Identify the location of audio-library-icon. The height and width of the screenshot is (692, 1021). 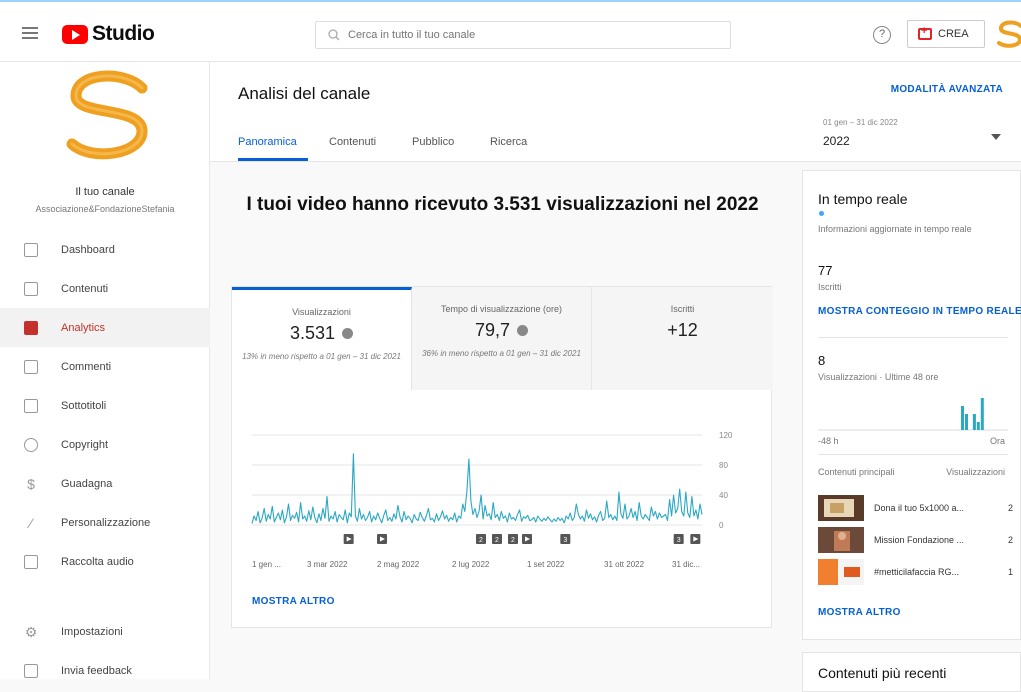
(31, 561).